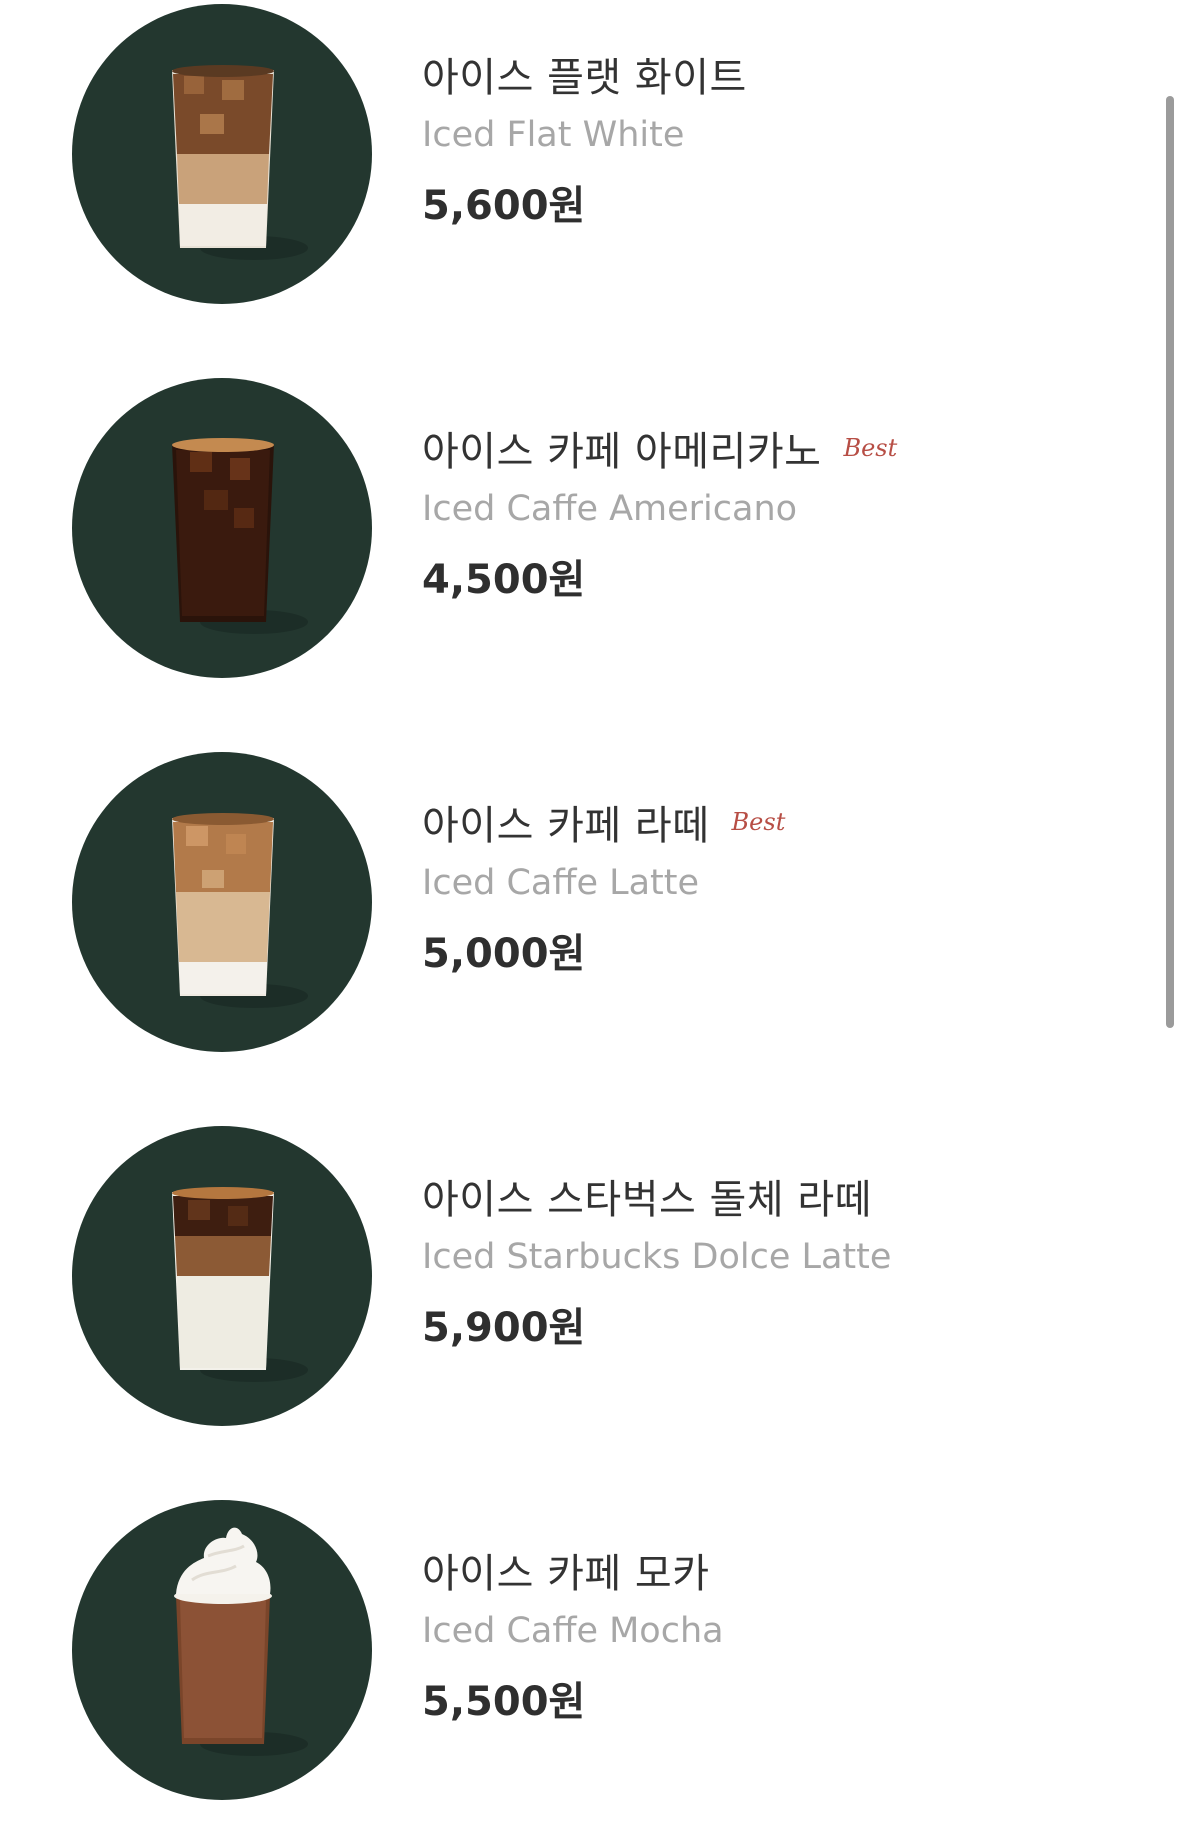  What do you see at coordinates (504, 954) in the screenshot?
I see `item-price: 5,000원` at bounding box center [504, 954].